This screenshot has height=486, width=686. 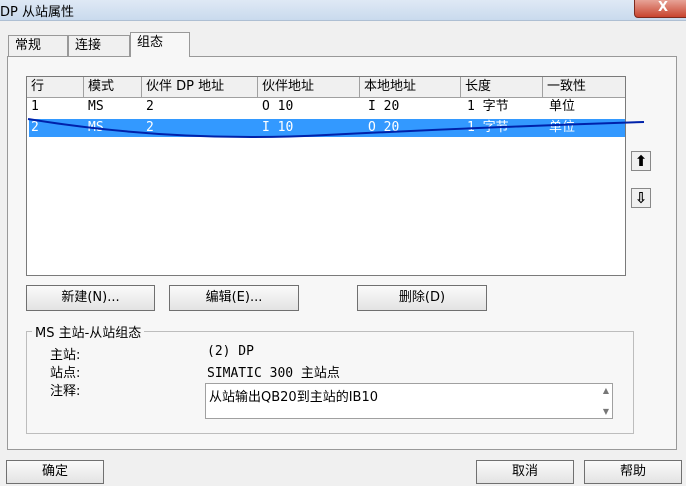 What do you see at coordinates (410, 87) in the screenshot?
I see `col-header-local-address: 本地地址` at bounding box center [410, 87].